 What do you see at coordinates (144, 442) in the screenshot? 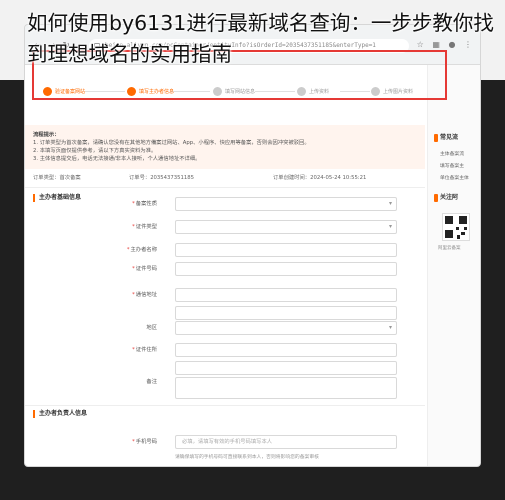
I see `form-label: *手机号码` at bounding box center [144, 442].